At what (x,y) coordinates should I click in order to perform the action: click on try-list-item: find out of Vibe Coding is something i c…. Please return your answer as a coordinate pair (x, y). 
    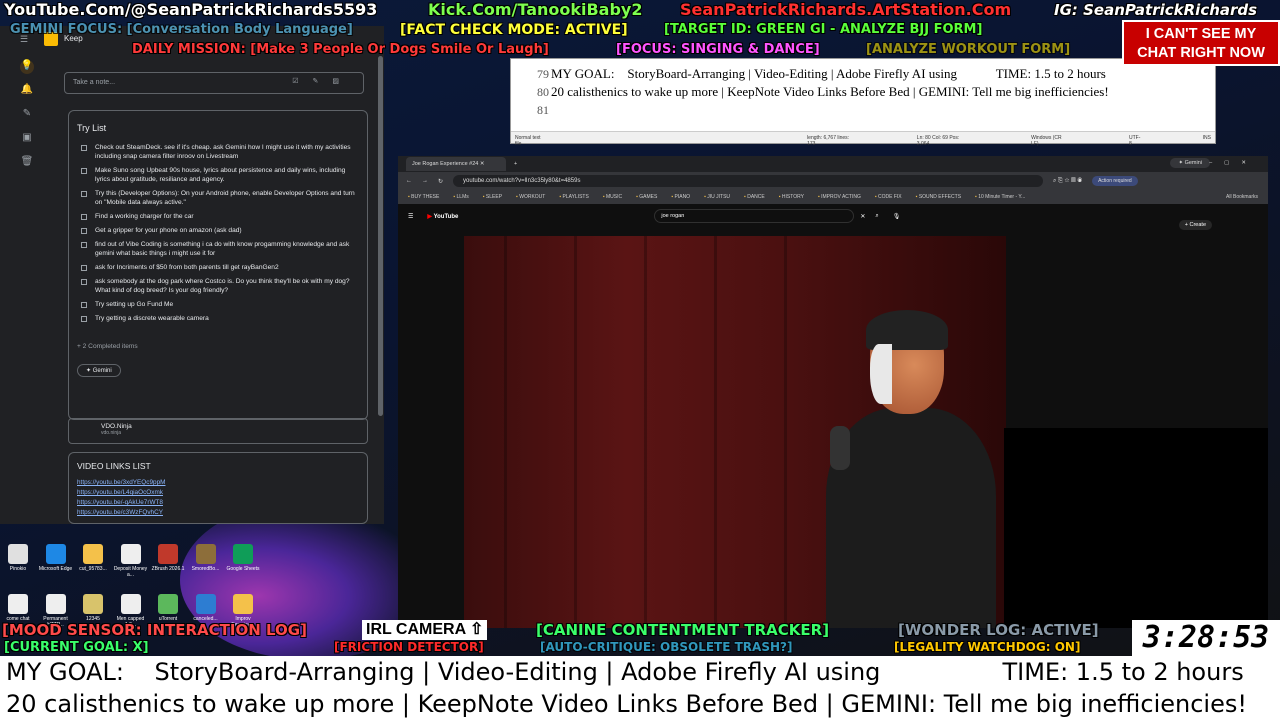
    Looking at the image, I should click on (218, 249).